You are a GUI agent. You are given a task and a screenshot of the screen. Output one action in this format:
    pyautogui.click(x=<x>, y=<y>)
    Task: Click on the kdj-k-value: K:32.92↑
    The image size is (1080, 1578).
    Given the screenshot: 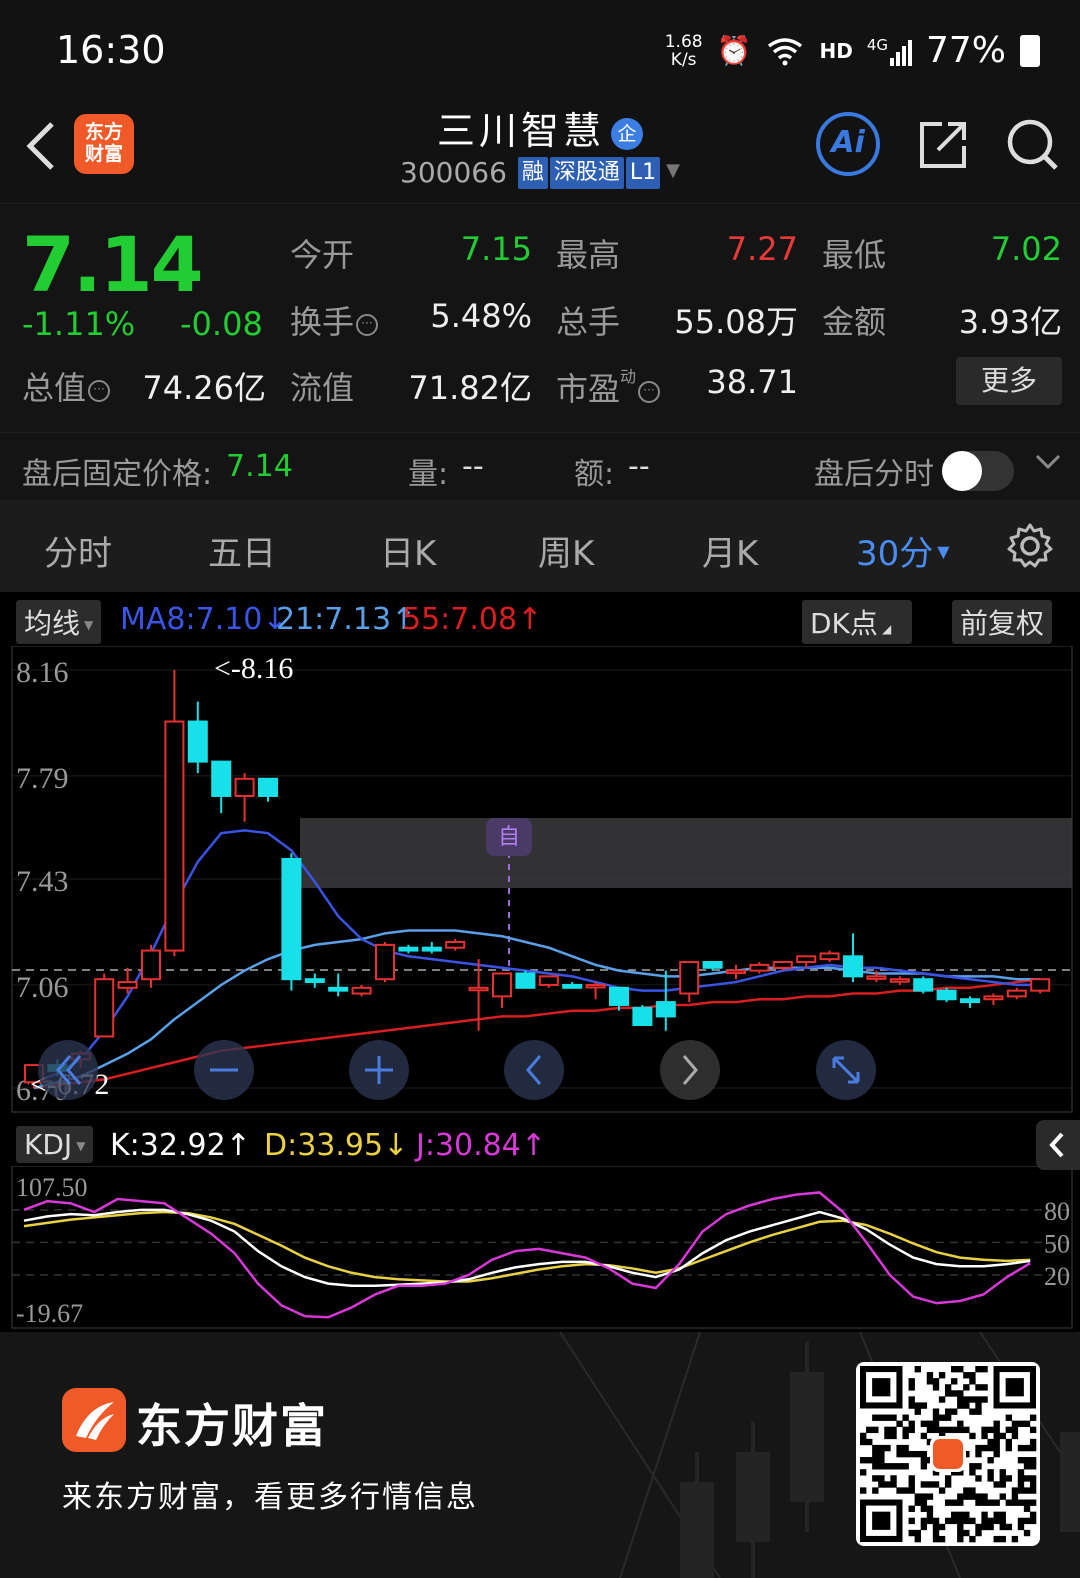 What is the action you would take?
    pyautogui.click(x=180, y=1145)
    